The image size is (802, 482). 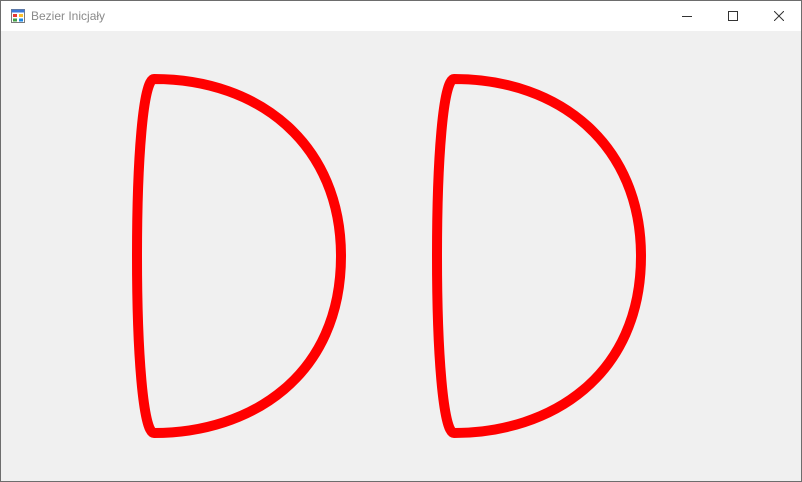 I want to click on maximize-button, so click(x=733, y=16).